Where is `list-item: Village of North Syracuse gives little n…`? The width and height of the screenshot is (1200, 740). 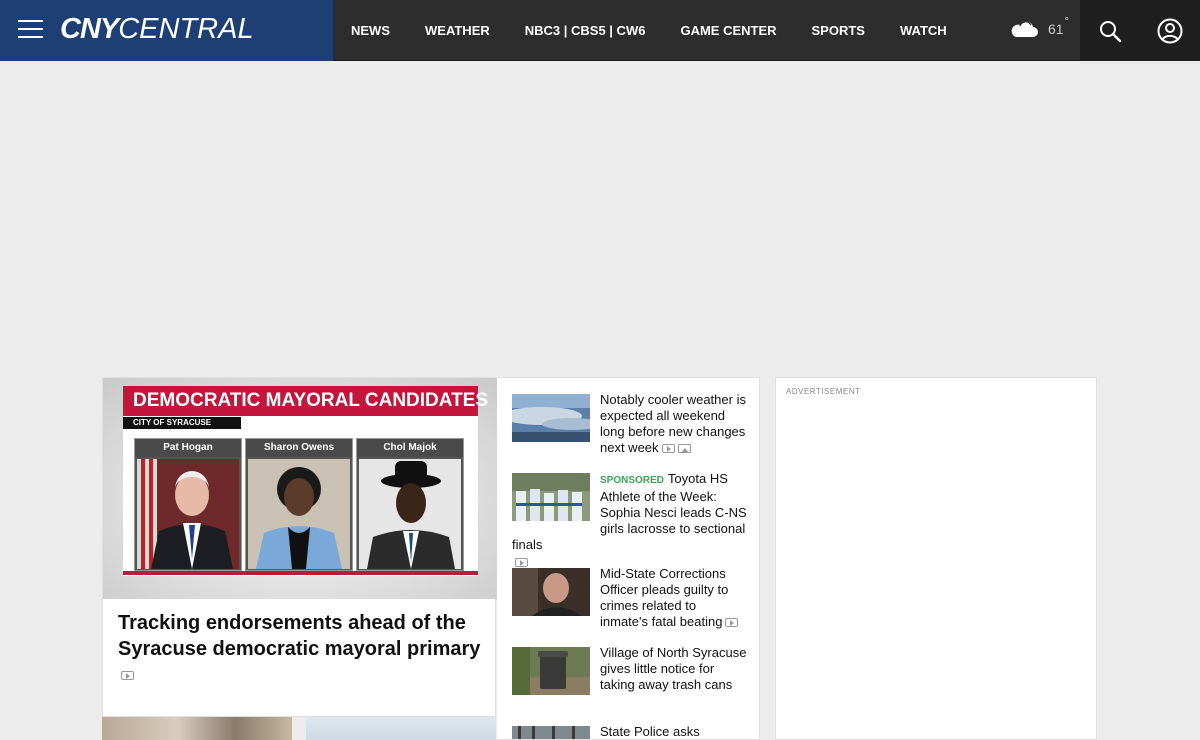 list-item: Village of North Syracuse gives little n… is located at coordinates (629, 671).